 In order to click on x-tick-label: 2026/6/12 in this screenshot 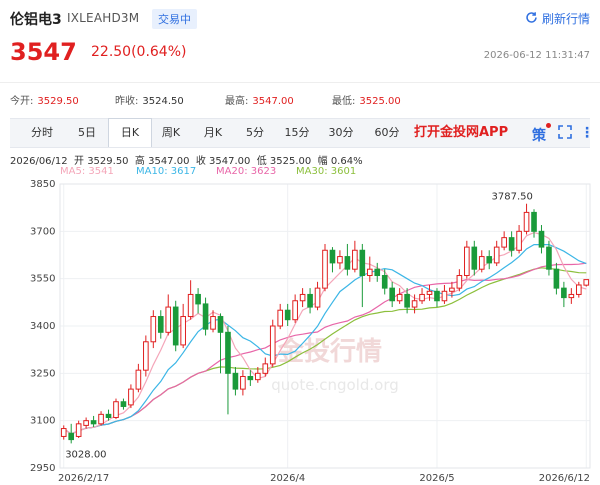, I will do `click(564, 478)`.